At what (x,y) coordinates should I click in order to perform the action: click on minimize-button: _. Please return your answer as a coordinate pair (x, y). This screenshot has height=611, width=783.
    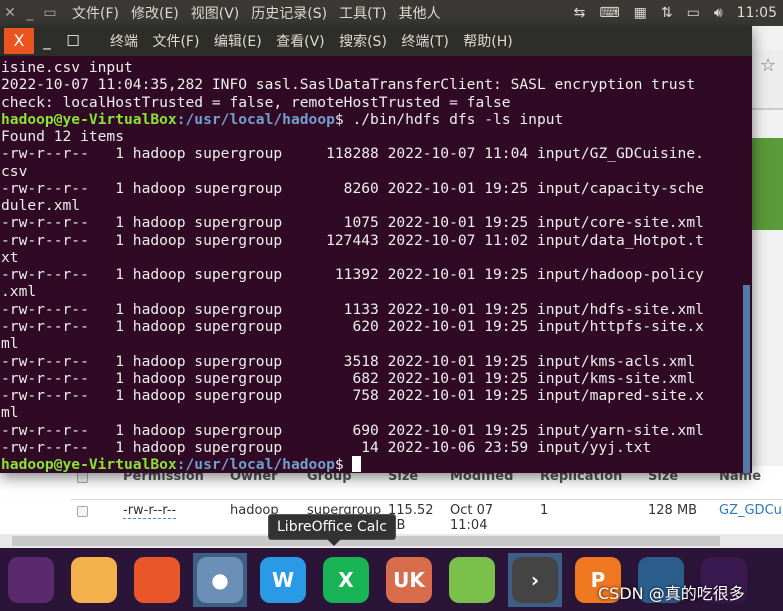
    Looking at the image, I should click on (47, 41).